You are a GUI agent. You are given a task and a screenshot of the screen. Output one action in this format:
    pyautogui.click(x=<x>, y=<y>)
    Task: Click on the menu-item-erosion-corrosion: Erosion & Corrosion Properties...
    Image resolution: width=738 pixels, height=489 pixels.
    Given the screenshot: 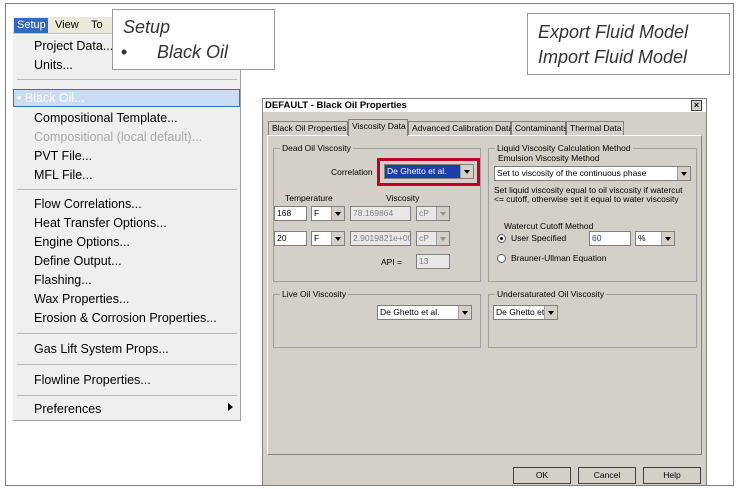 What is the action you would take?
    pyautogui.click(x=126, y=318)
    